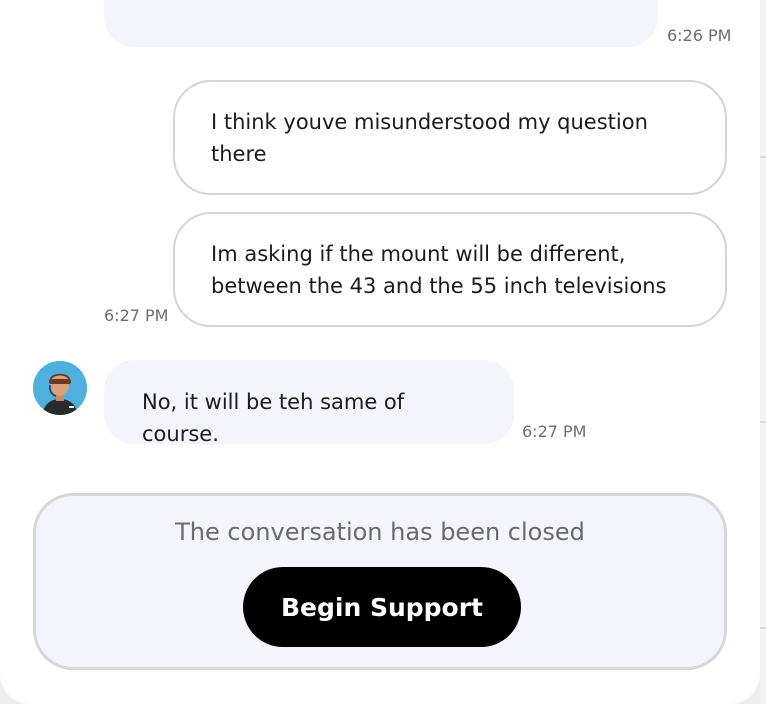 The height and width of the screenshot is (704, 766). What do you see at coordinates (699, 35) in the screenshot?
I see `message-timestamp: 6:26 PM` at bounding box center [699, 35].